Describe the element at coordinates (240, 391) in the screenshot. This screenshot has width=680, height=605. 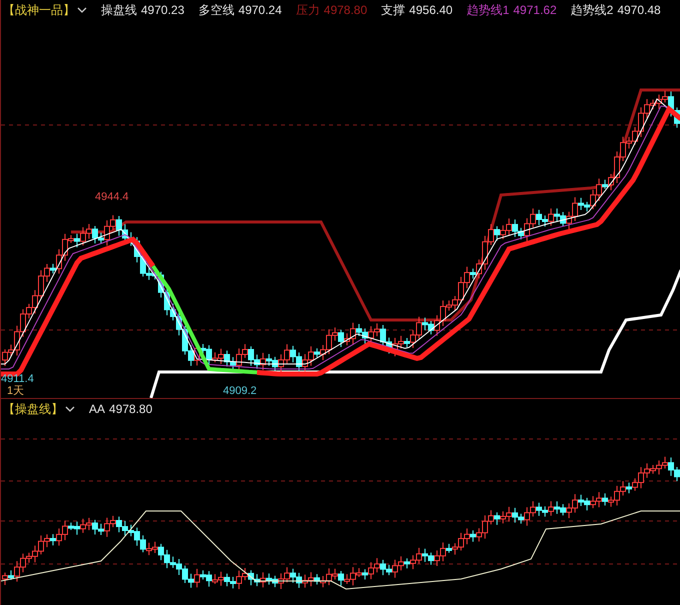
I see `price-annotation: 4909.2` at that location.